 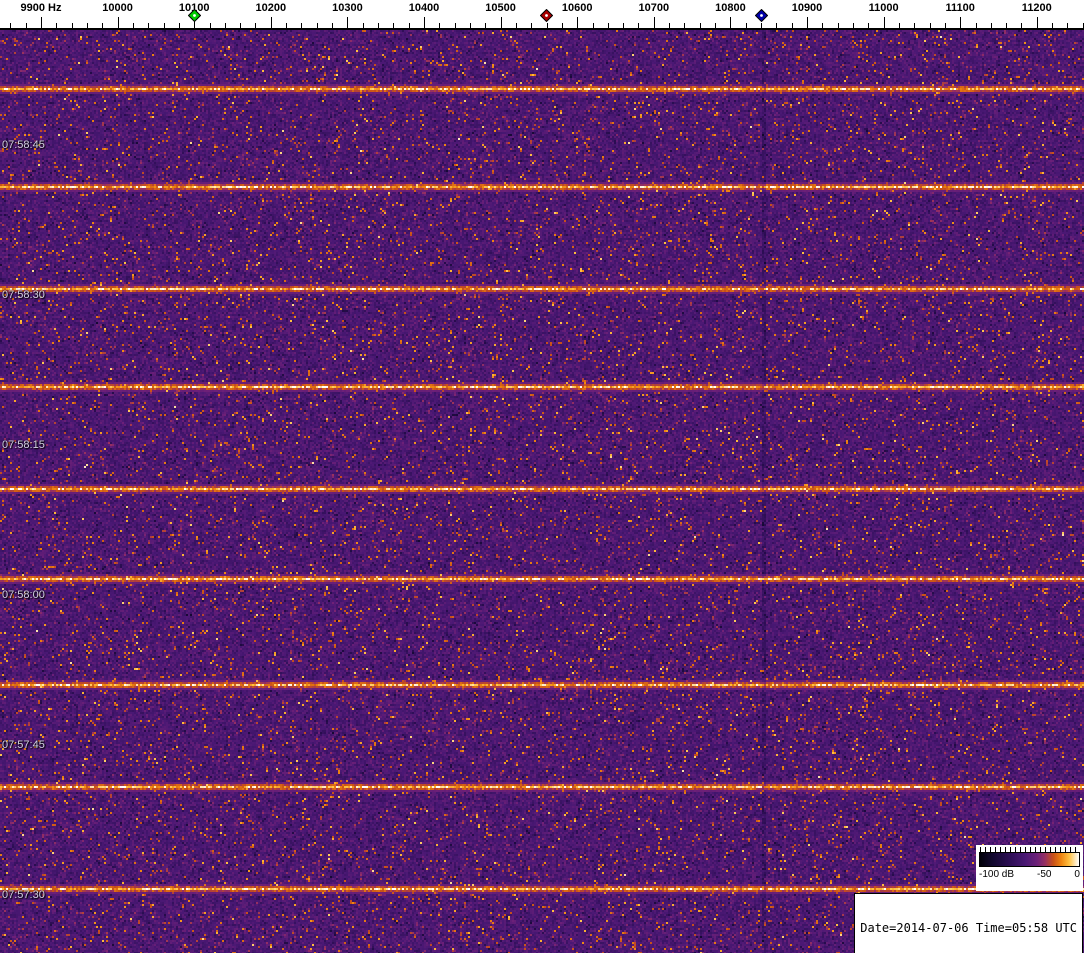 What do you see at coordinates (1036, 8) in the screenshot?
I see `freq-label: 11200` at bounding box center [1036, 8].